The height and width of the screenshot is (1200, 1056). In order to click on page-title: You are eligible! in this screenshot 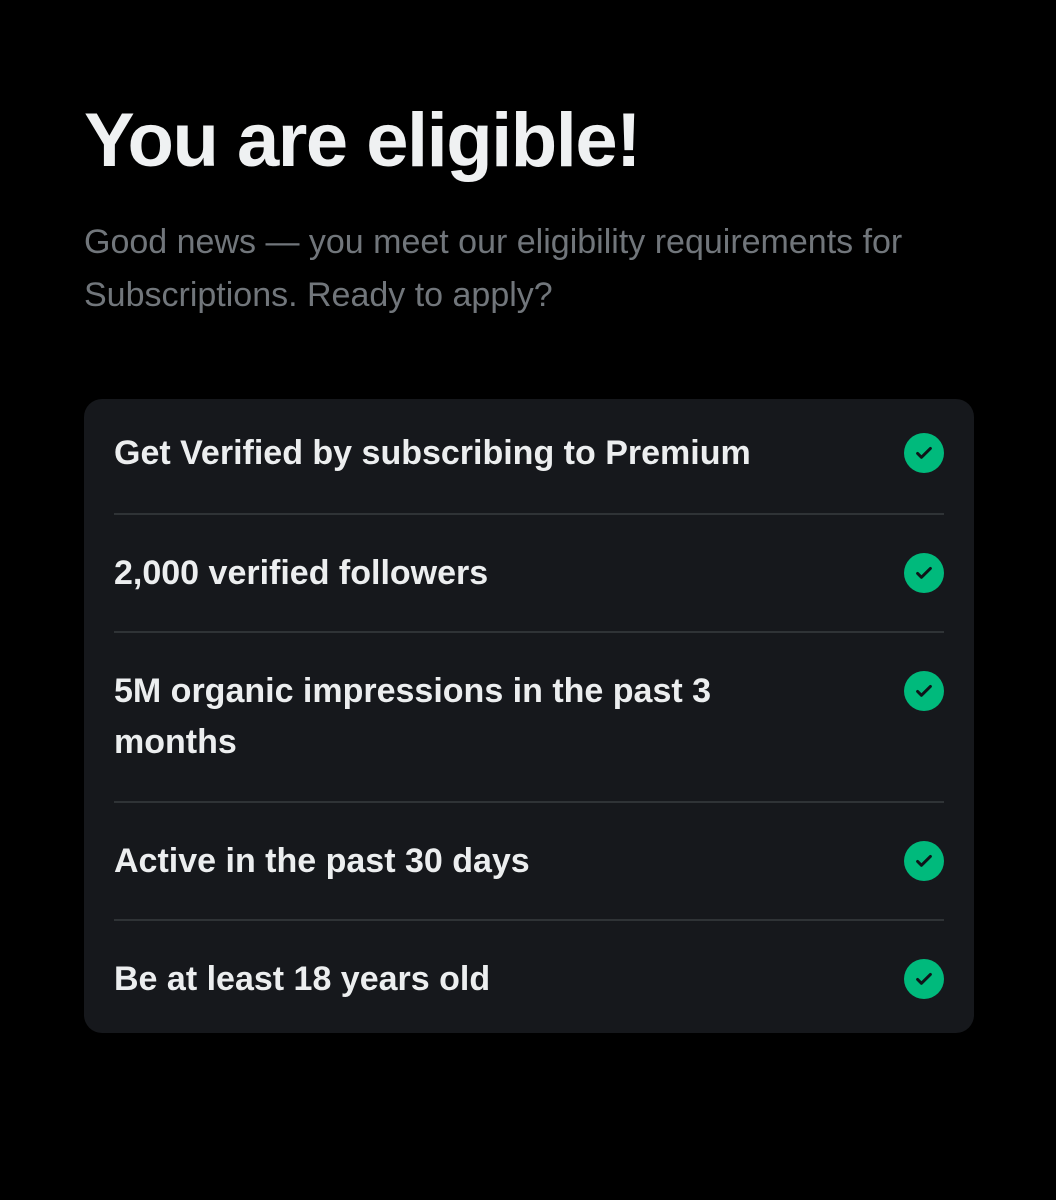, I will do `click(362, 140)`.